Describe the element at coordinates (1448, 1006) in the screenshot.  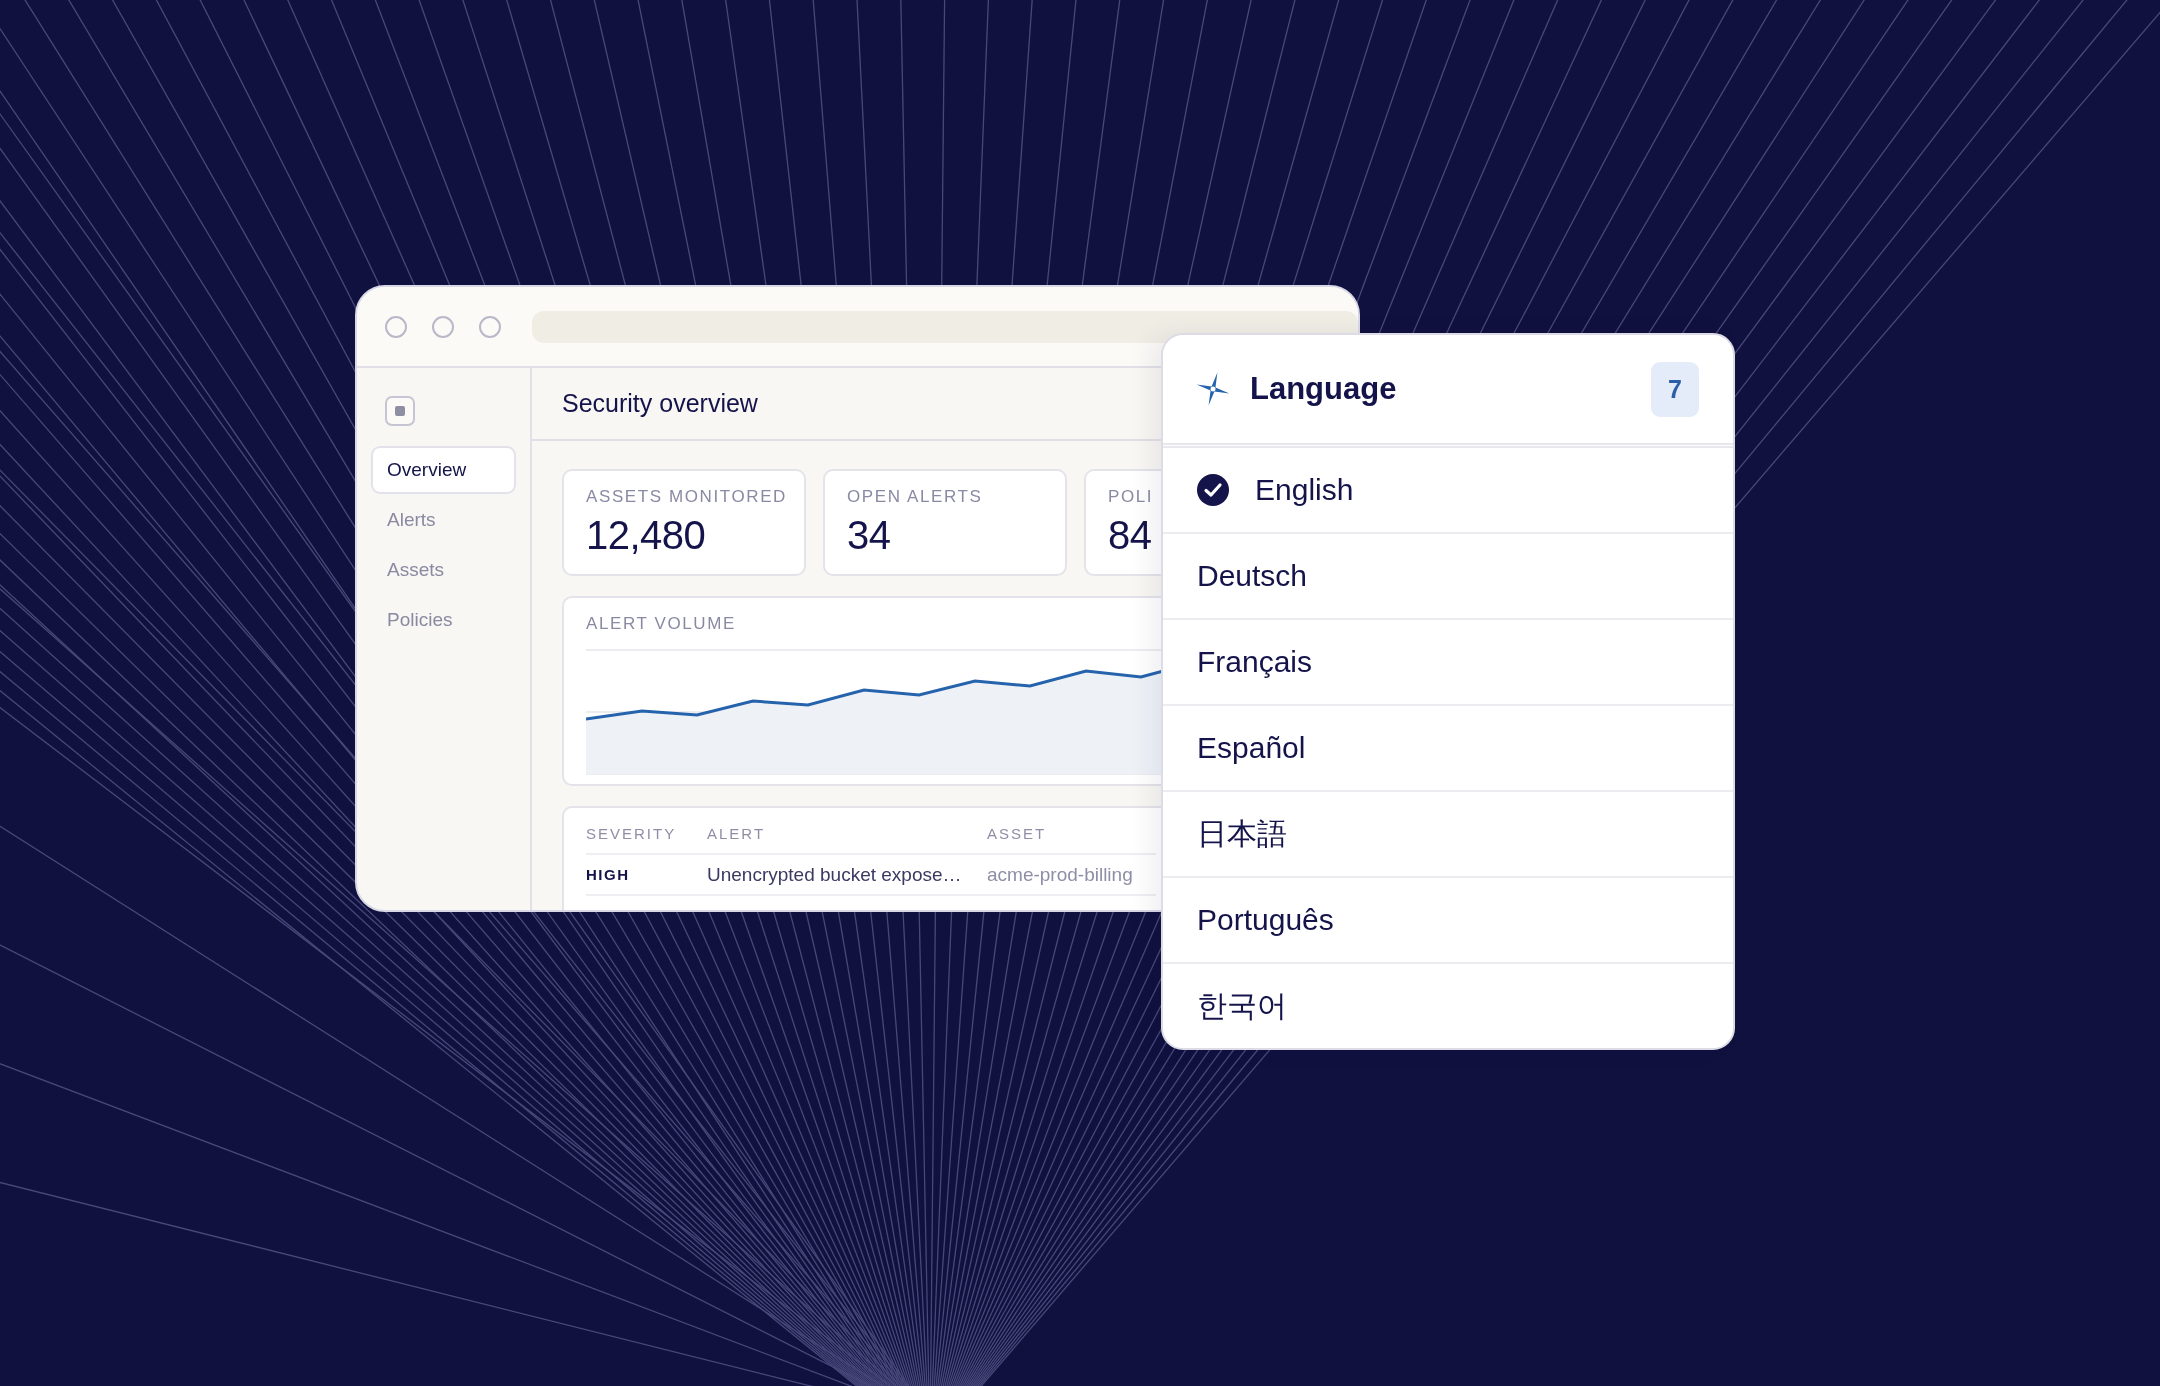
I see `language-option: 한국어` at that location.